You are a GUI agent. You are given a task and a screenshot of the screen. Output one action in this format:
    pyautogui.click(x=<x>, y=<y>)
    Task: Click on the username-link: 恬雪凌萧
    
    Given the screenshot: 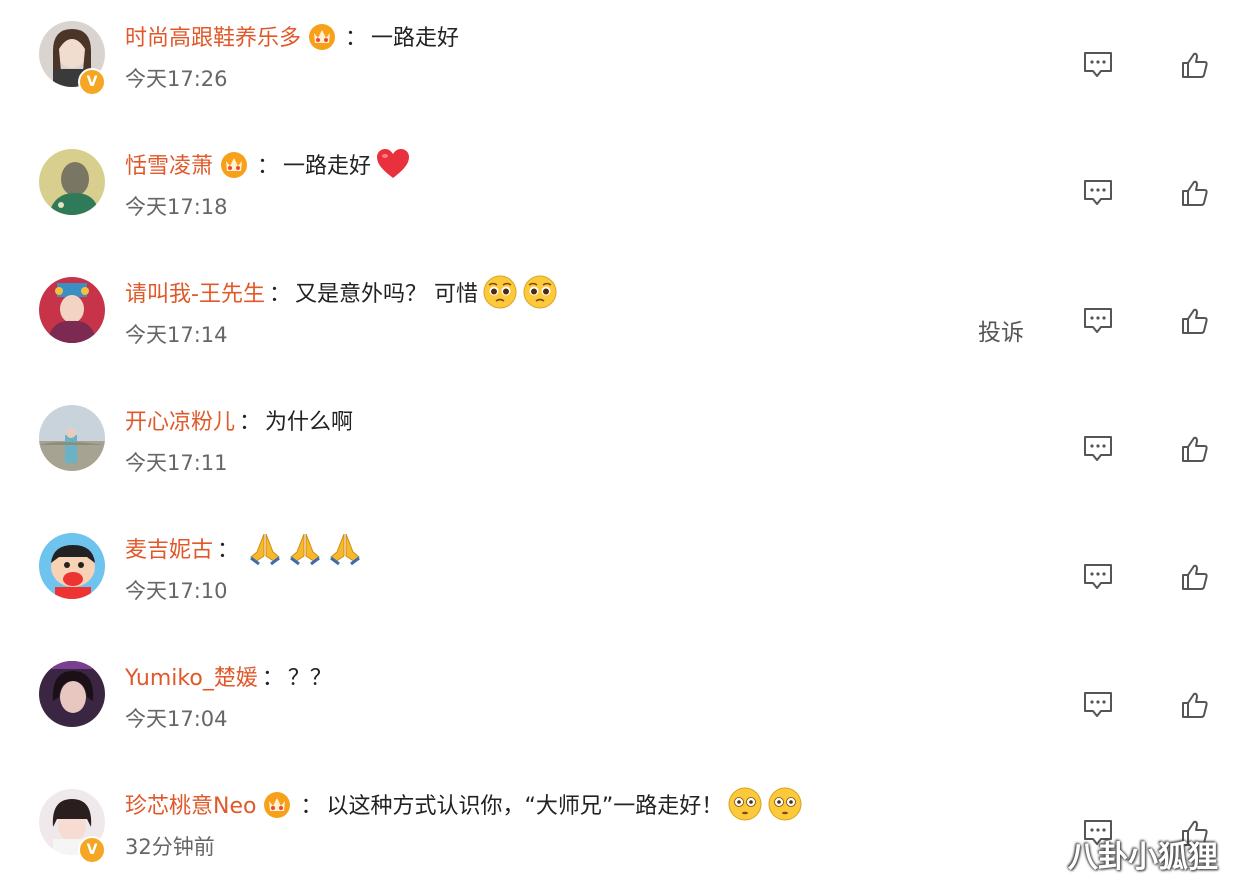 What is the action you would take?
    pyautogui.click(x=169, y=164)
    